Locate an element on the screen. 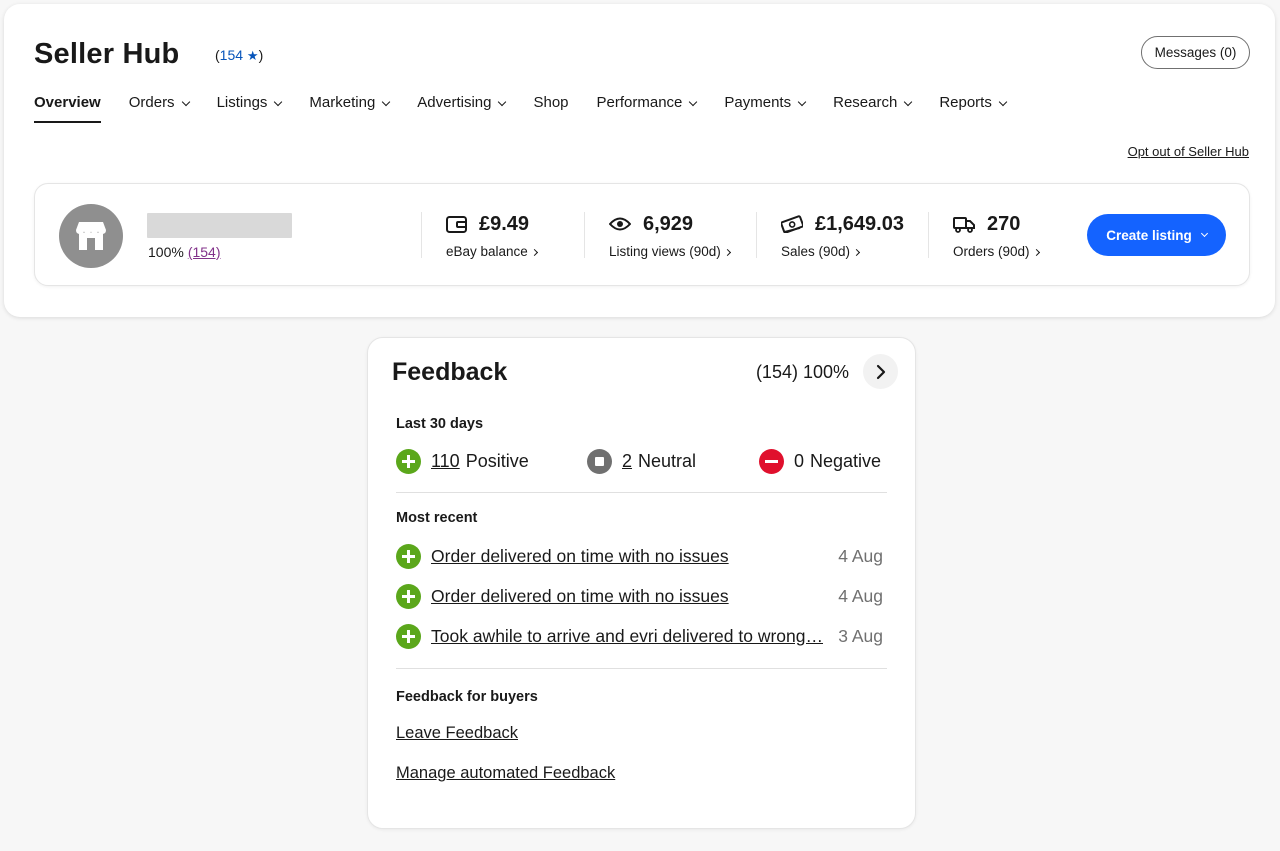  seller-rating: (154 ★) is located at coordinates (239, 55).